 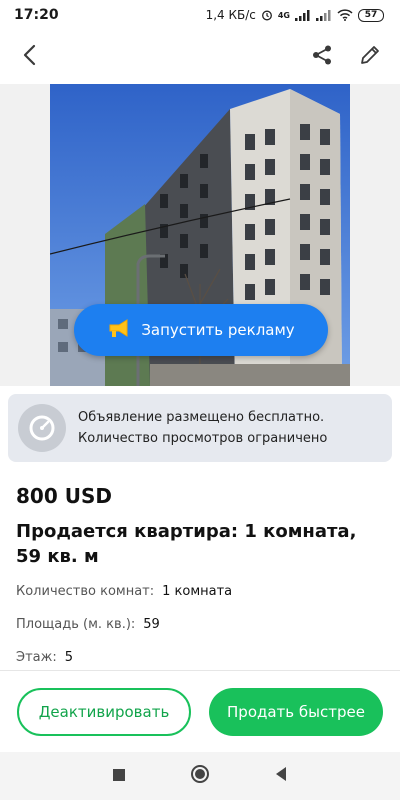 I want to click on detail-label: Количество комнат:, so click(x=85, y=591).